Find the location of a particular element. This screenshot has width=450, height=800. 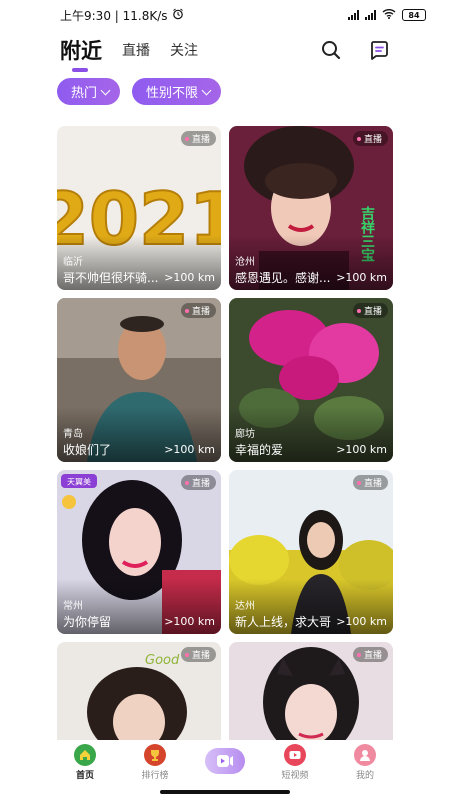

filter-bar: 热门 性别不限 is located at coordinates (139, 91).